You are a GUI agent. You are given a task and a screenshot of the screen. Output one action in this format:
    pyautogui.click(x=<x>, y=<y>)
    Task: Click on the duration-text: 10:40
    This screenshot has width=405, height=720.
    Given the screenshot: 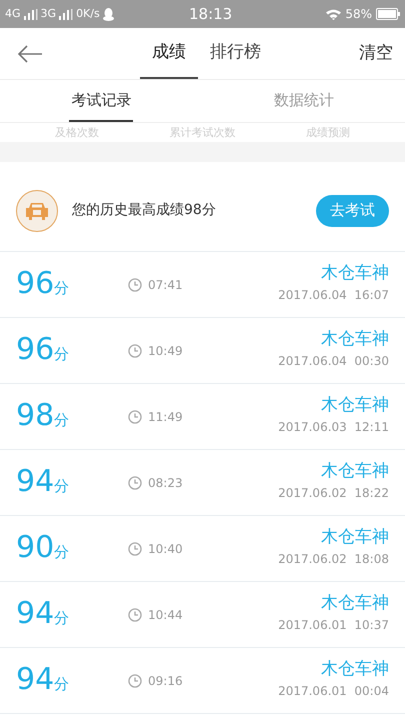 What is the action you would take?
    pyautogui.click(x=165, y=549)
    